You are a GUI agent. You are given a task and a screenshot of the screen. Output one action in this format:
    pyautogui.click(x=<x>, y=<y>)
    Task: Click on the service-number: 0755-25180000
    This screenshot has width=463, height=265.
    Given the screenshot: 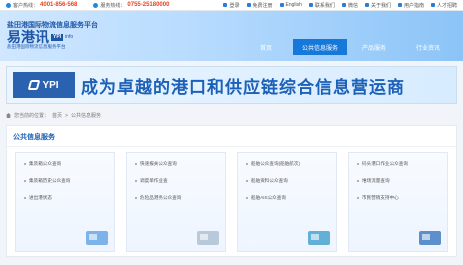 What is the action you would take?
    pyautogui.click(x=148, y=5)
    